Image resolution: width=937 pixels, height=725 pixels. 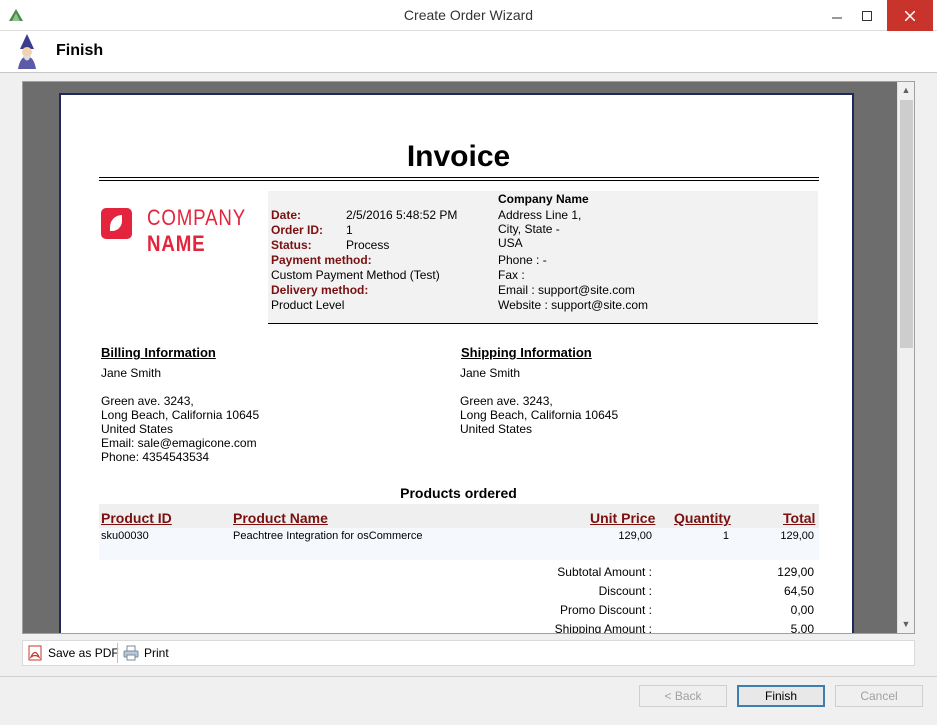 I want to click on finish-button-label: Finish, so click(x=780, y=696).